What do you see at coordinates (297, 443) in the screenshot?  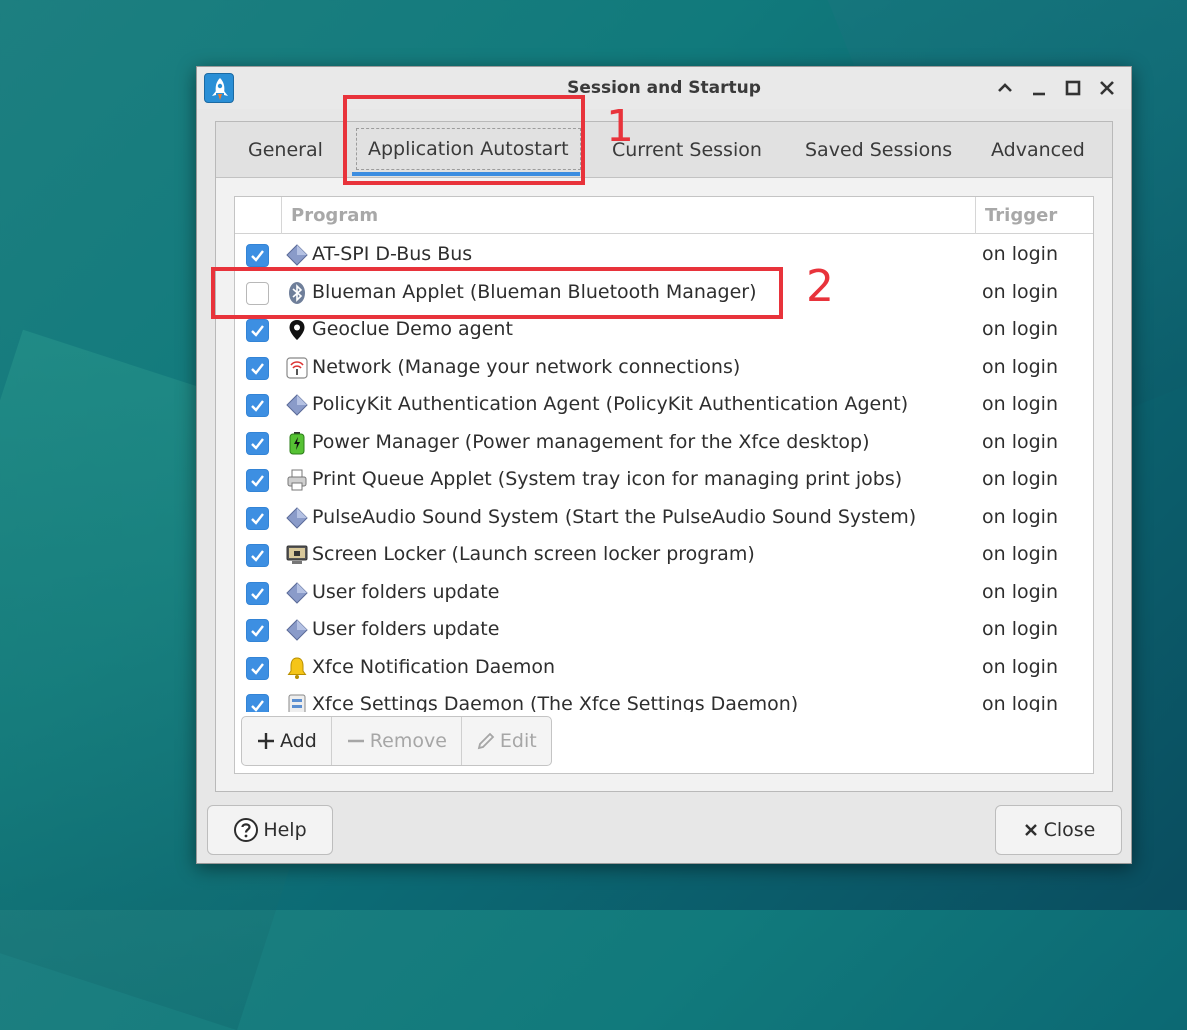 I see `battery-icon` at bounding box center [297, 443].